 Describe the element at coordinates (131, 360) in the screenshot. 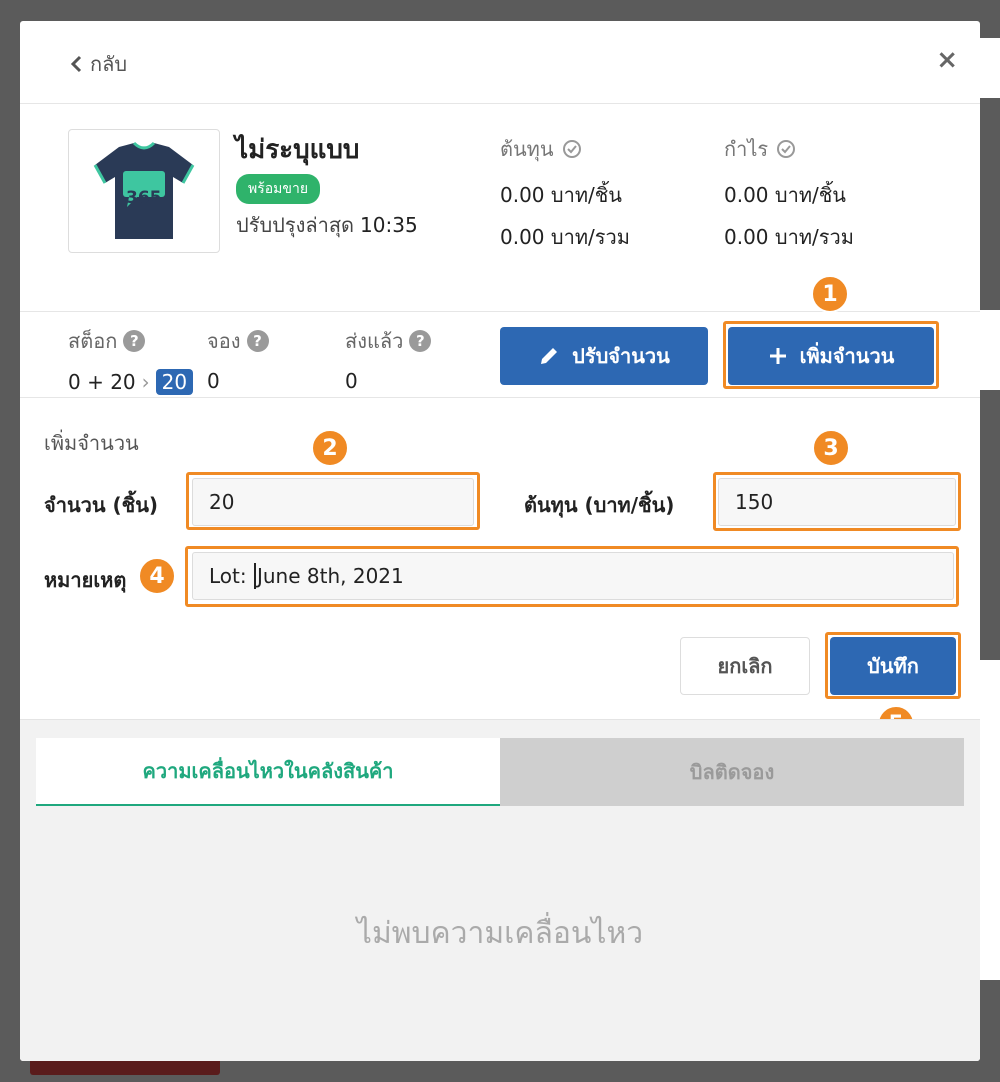

I see `stock-stat: สต็อก? 0 + 20 › 20` at that location.